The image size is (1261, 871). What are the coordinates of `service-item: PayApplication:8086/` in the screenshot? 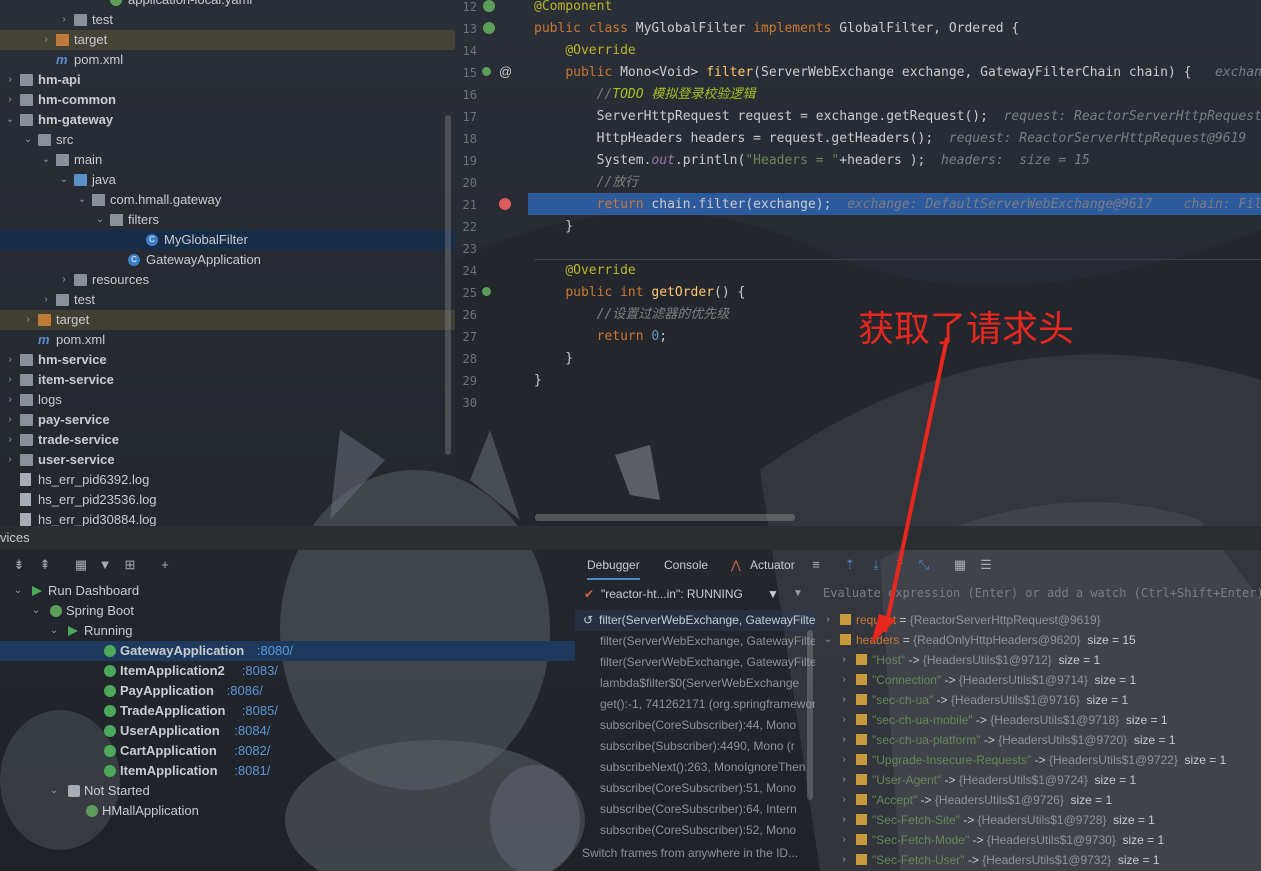 It's located at (287, 691).